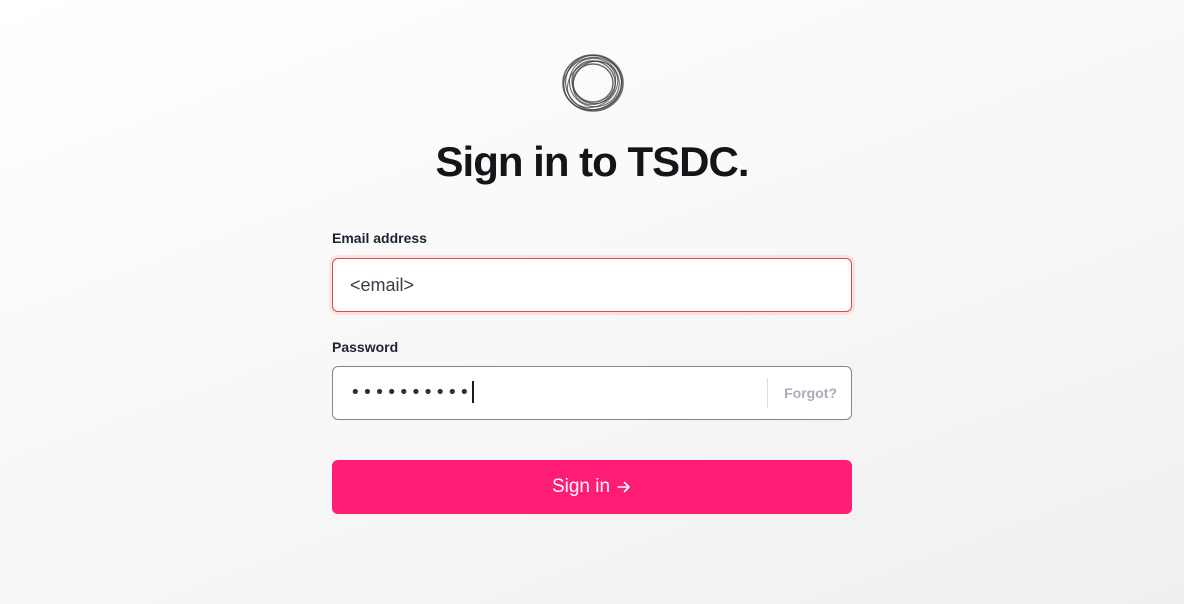  What do you see at coordinates (473, 391) in the screenshot?
I see `text-caret` at bounding box center [473, 391].